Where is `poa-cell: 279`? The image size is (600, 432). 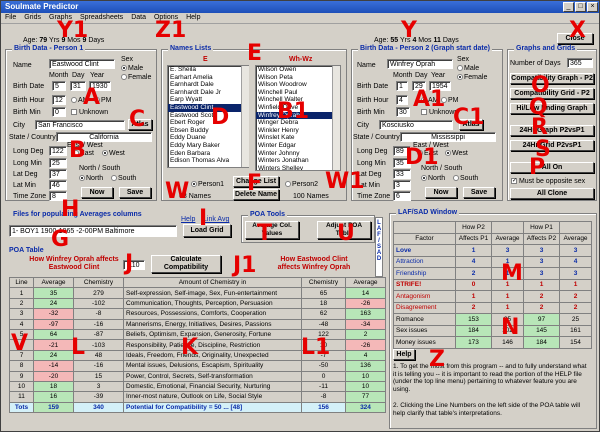
poa-cell: 279 is located at coordinates (98, 293).